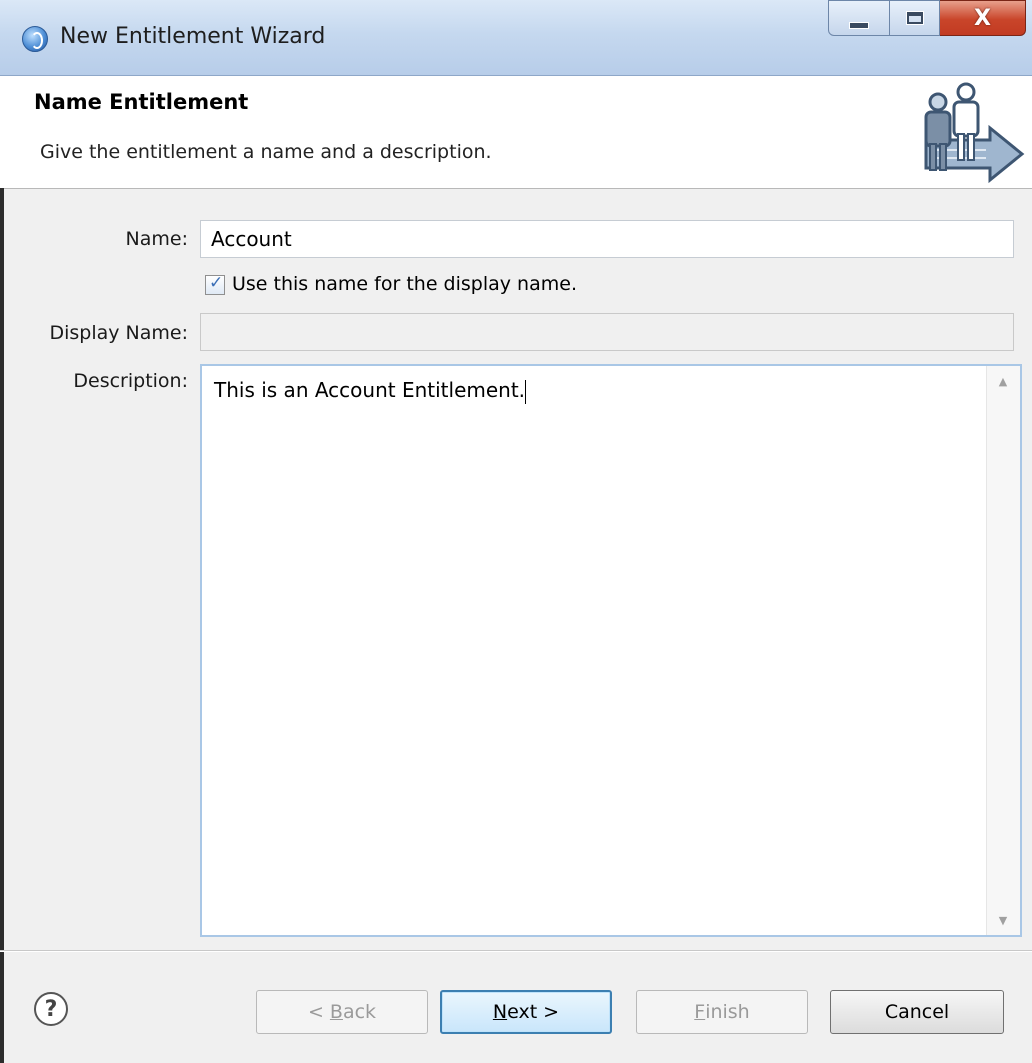  What do you see at coordinates (404, 284) in the screenshot?
I see `use-name-checkbox-label: Use this name for the display name.` at bounding box center [404, 284].